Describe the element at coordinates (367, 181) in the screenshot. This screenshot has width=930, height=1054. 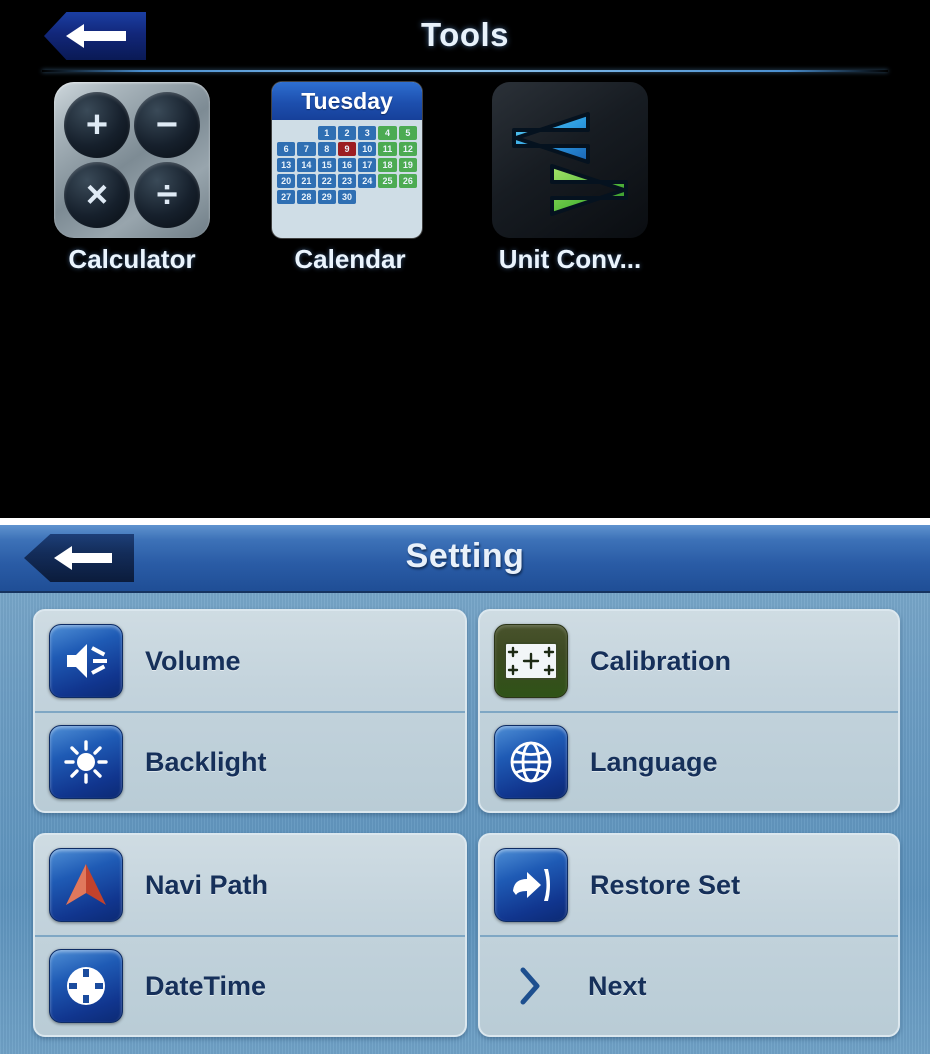
I see `calendar-cell: 24` at that location.